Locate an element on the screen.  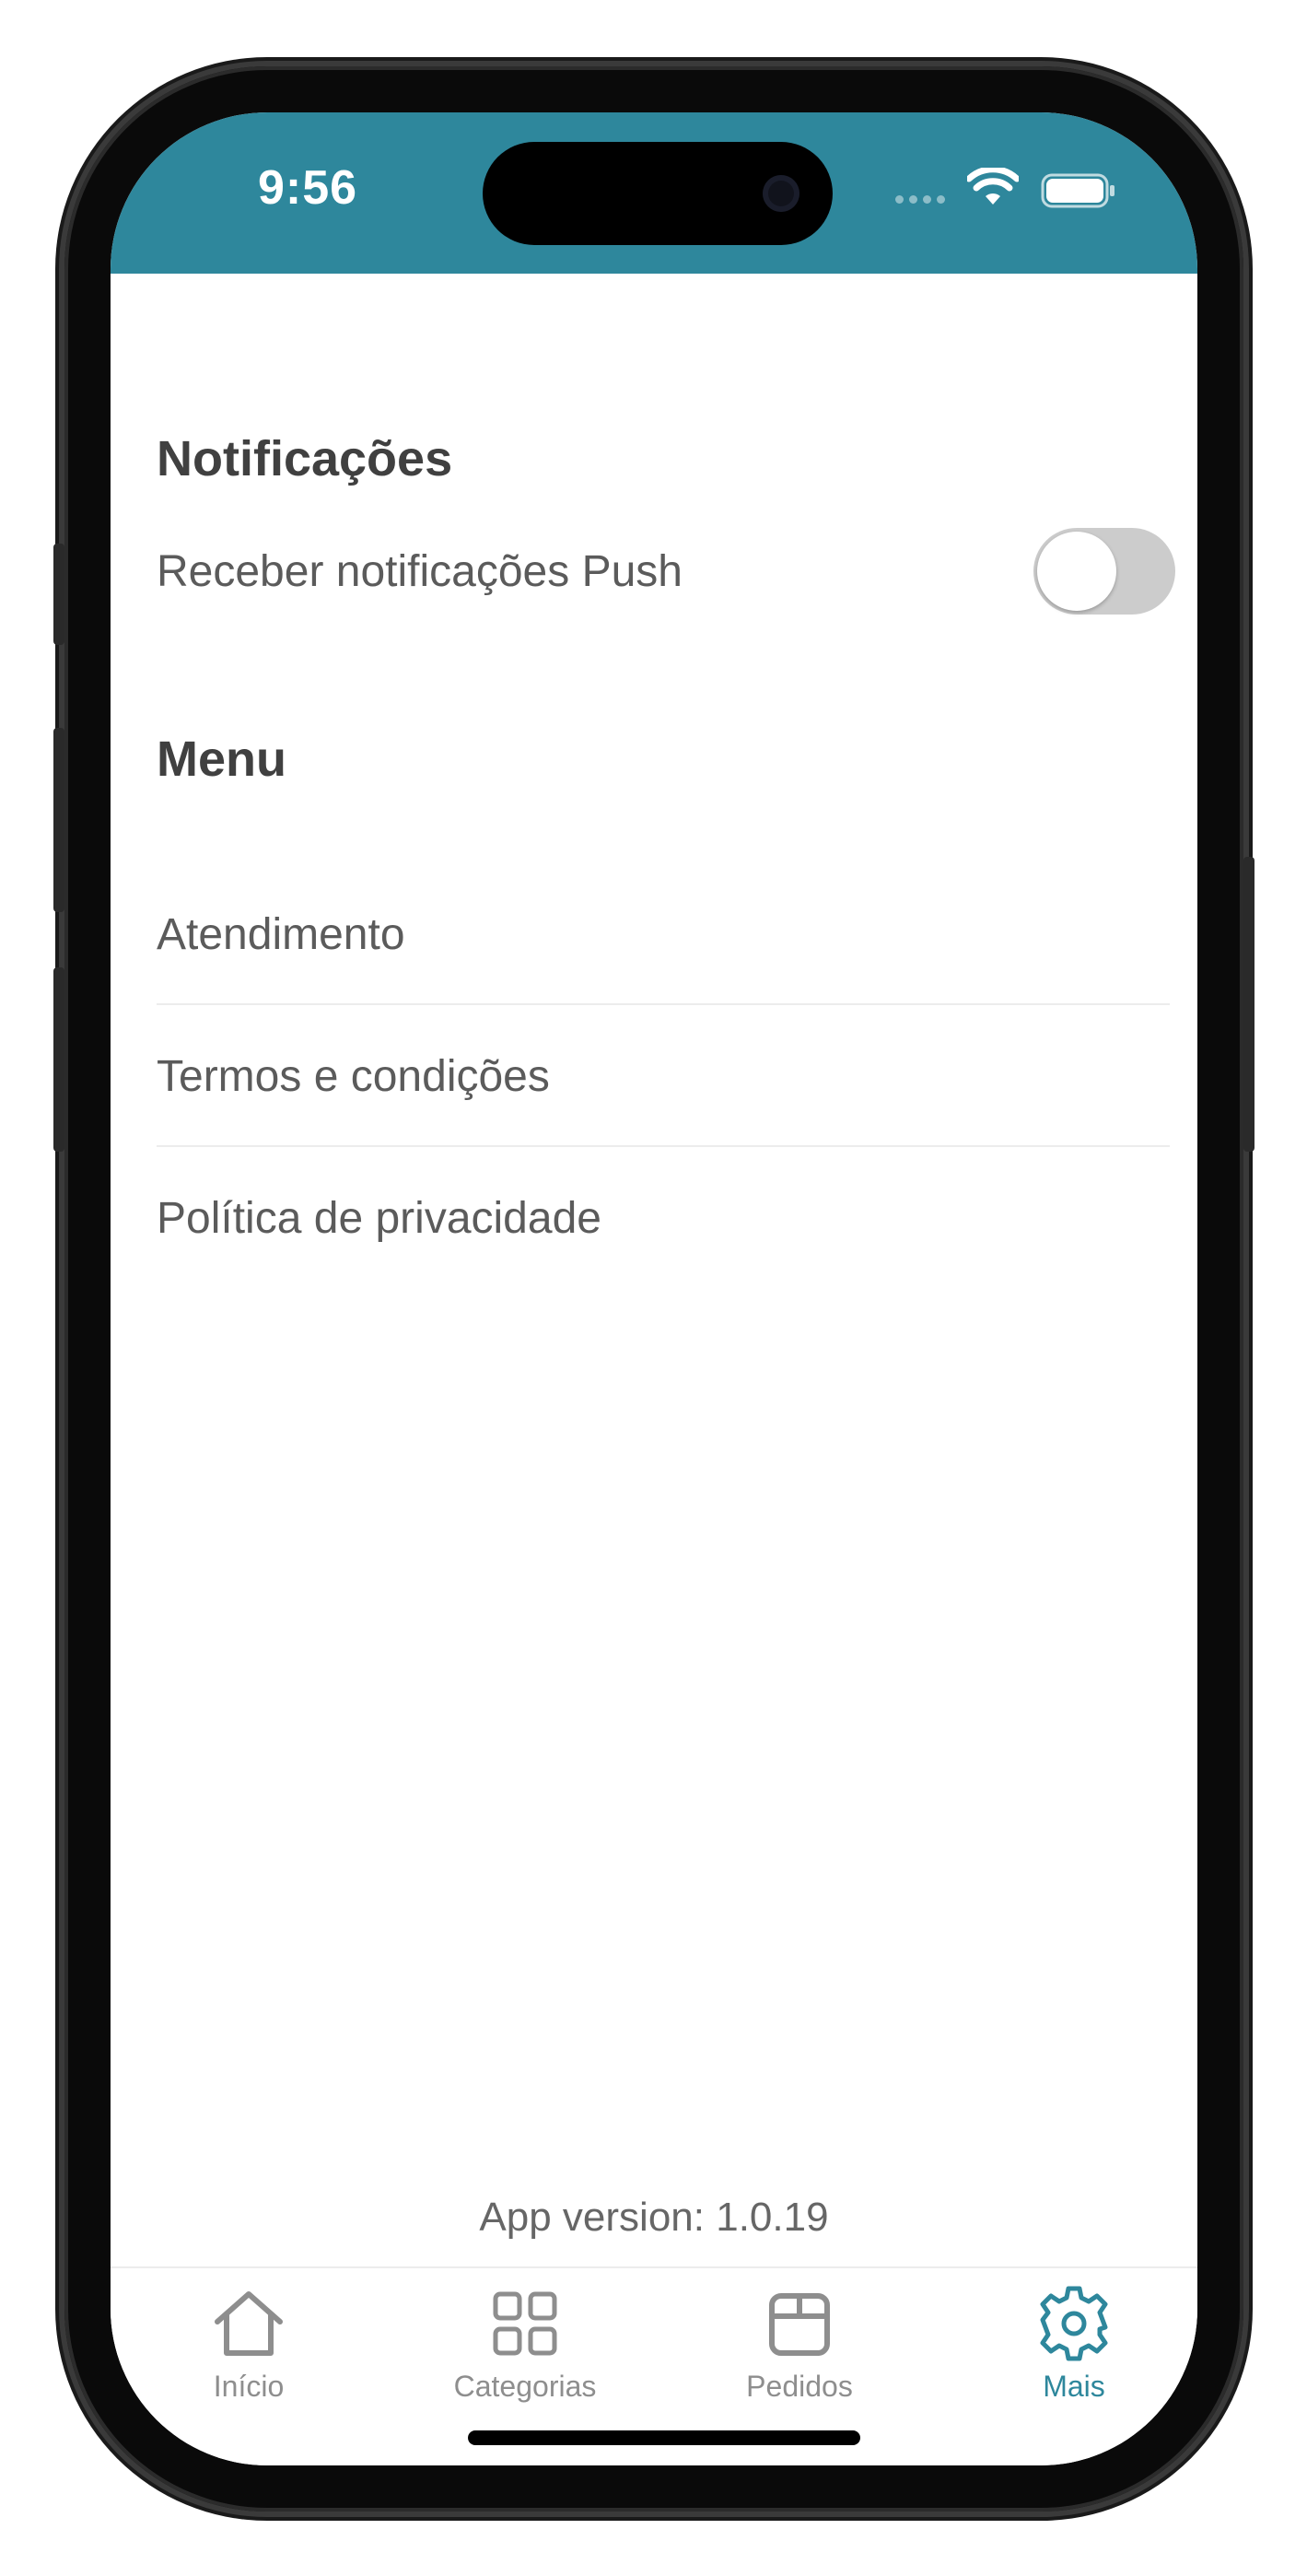
status-bar: 9:56 is located at coordinates (654, 193).